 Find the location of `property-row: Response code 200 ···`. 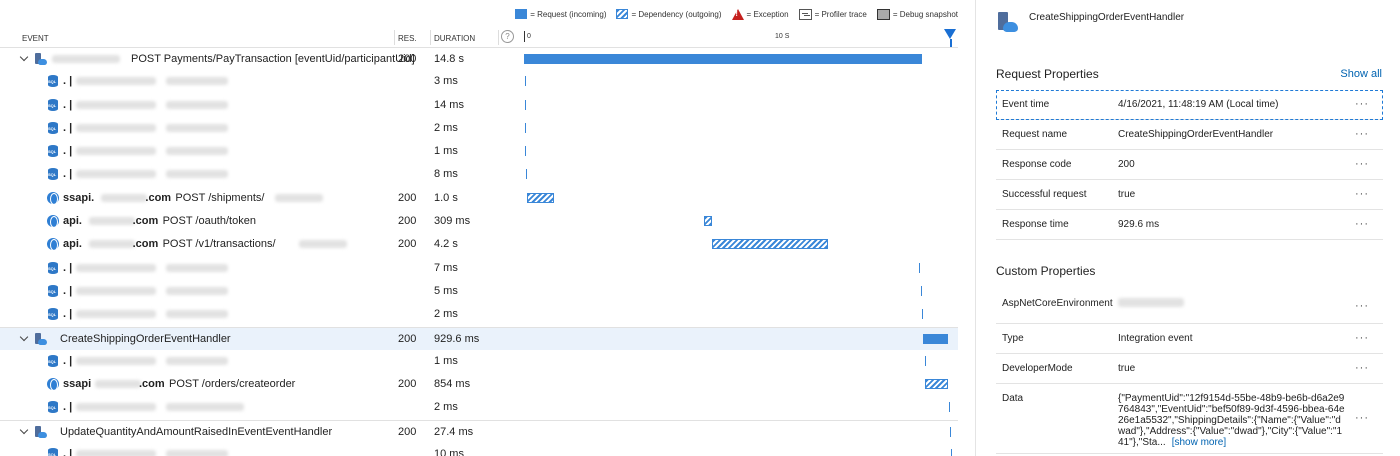

property-row: Response code 200 ··· is located at coordinates (1189, 165).